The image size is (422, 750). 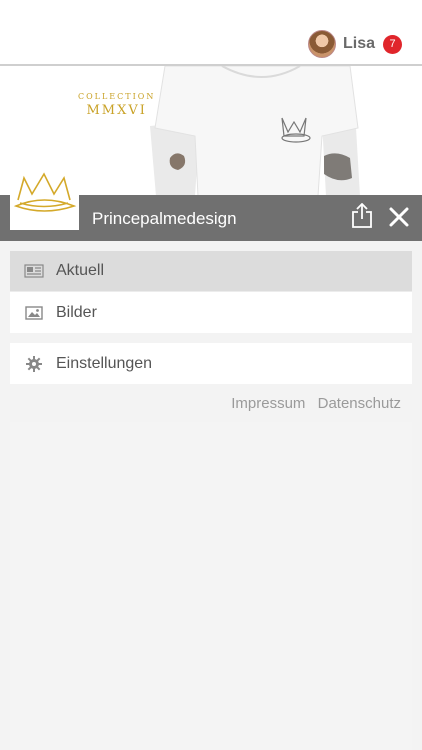 What do you see at coordinates (268, 403) in the screenshot?
I see `impressum-link: Impressum` at bounding box center [268, 403].